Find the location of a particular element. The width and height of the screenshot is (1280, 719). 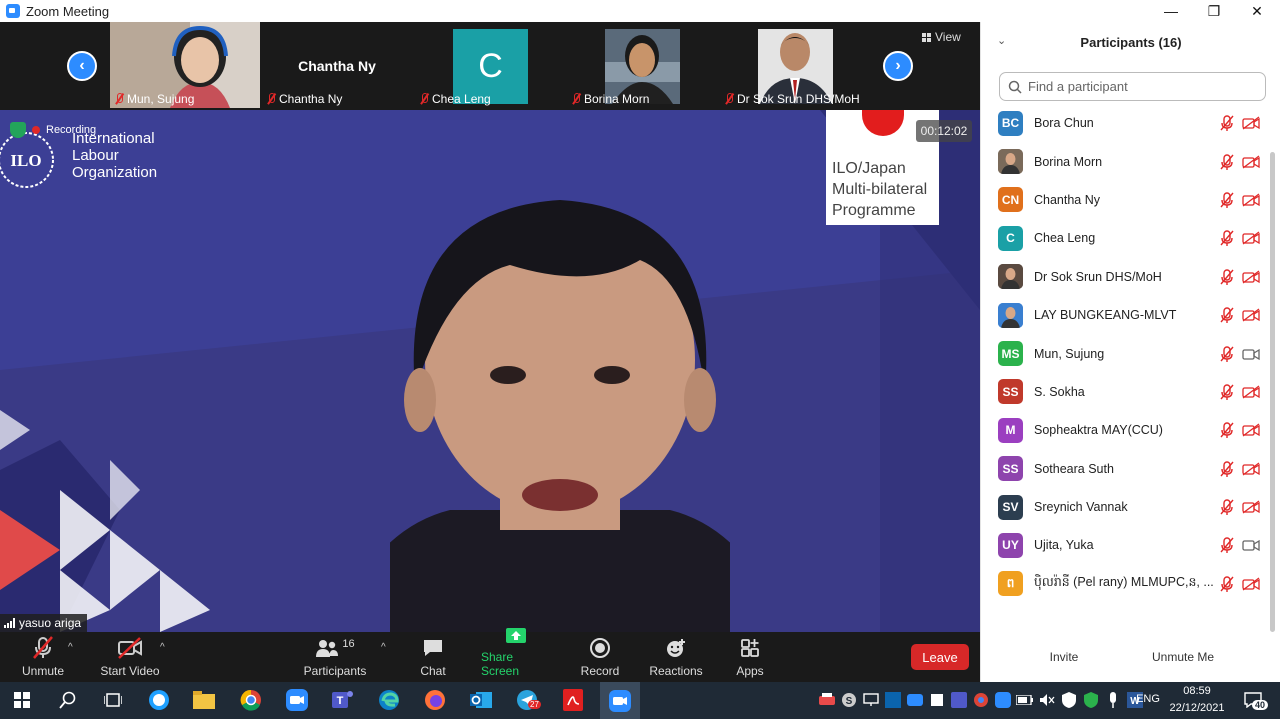

next-page-button: › is located at coordinates (898, 66).